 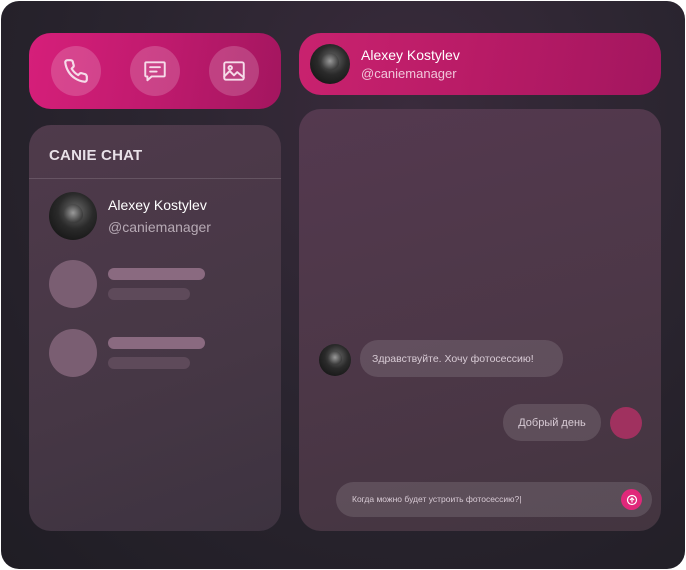 I want to click on contact-name: Alexey Kostylev, so click(x=157, y=205).